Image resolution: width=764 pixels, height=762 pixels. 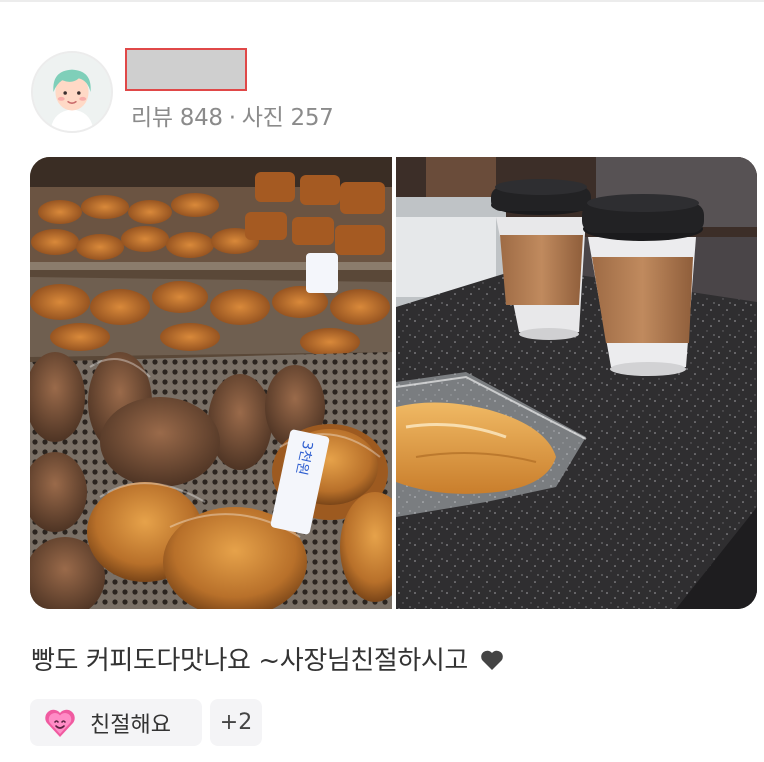 What do you see at coordinates (287, 118) in the screenshot?
I see `photo-count: 사진 257` at bounding box center [287, 118].